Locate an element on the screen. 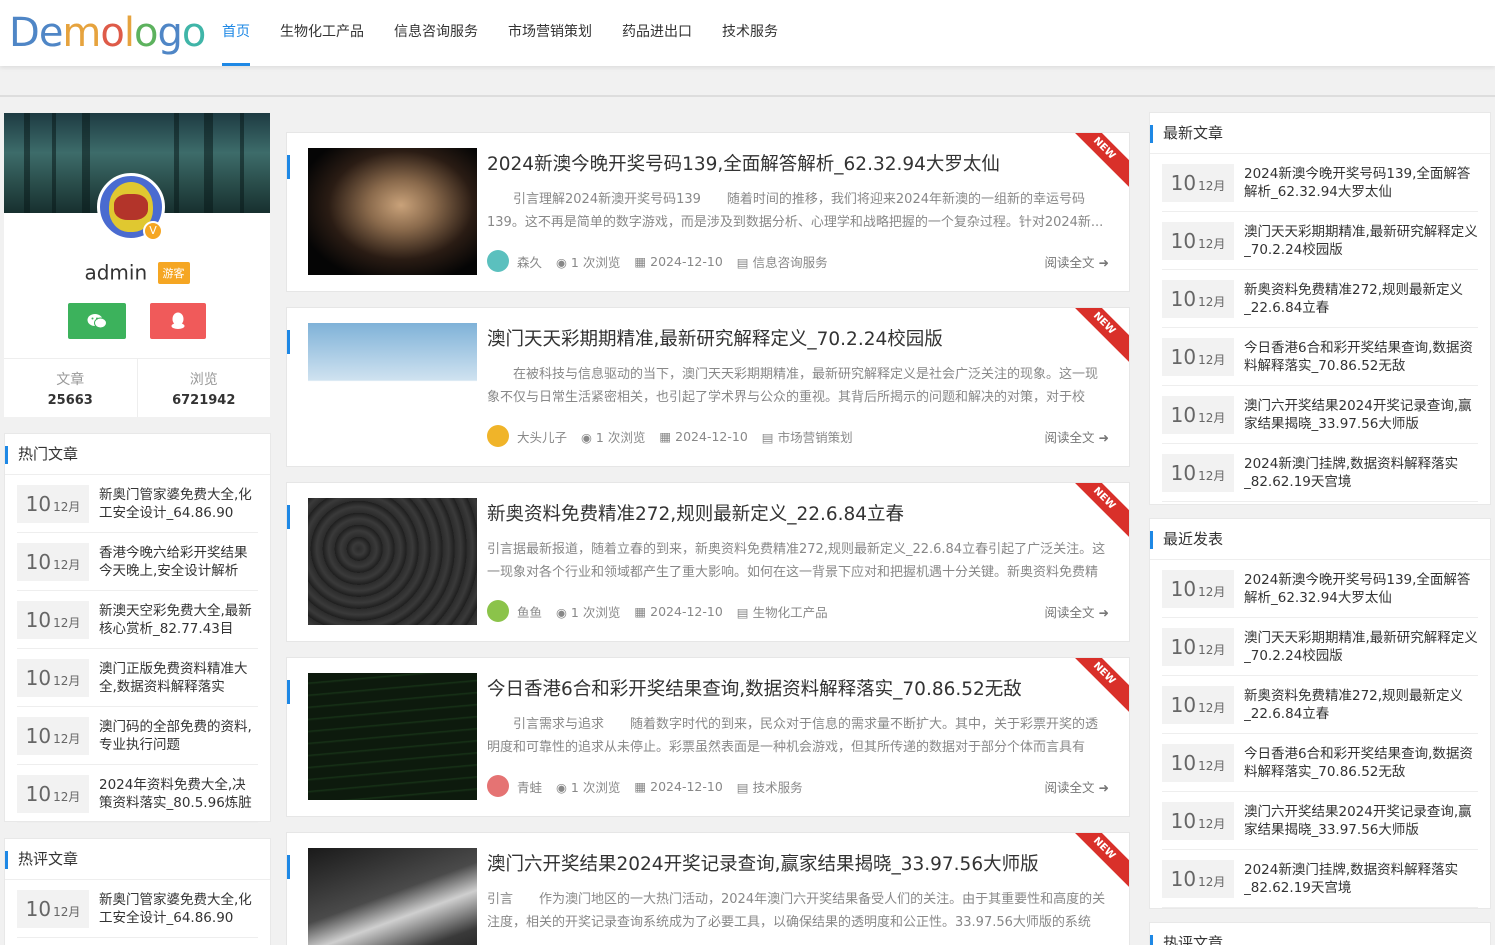 This screenshot has height=945, width=1495. list-item-title: 2024年资料免费大全,决策资料落实_80.5.96炼脏 is located at coordinates (178, 794).